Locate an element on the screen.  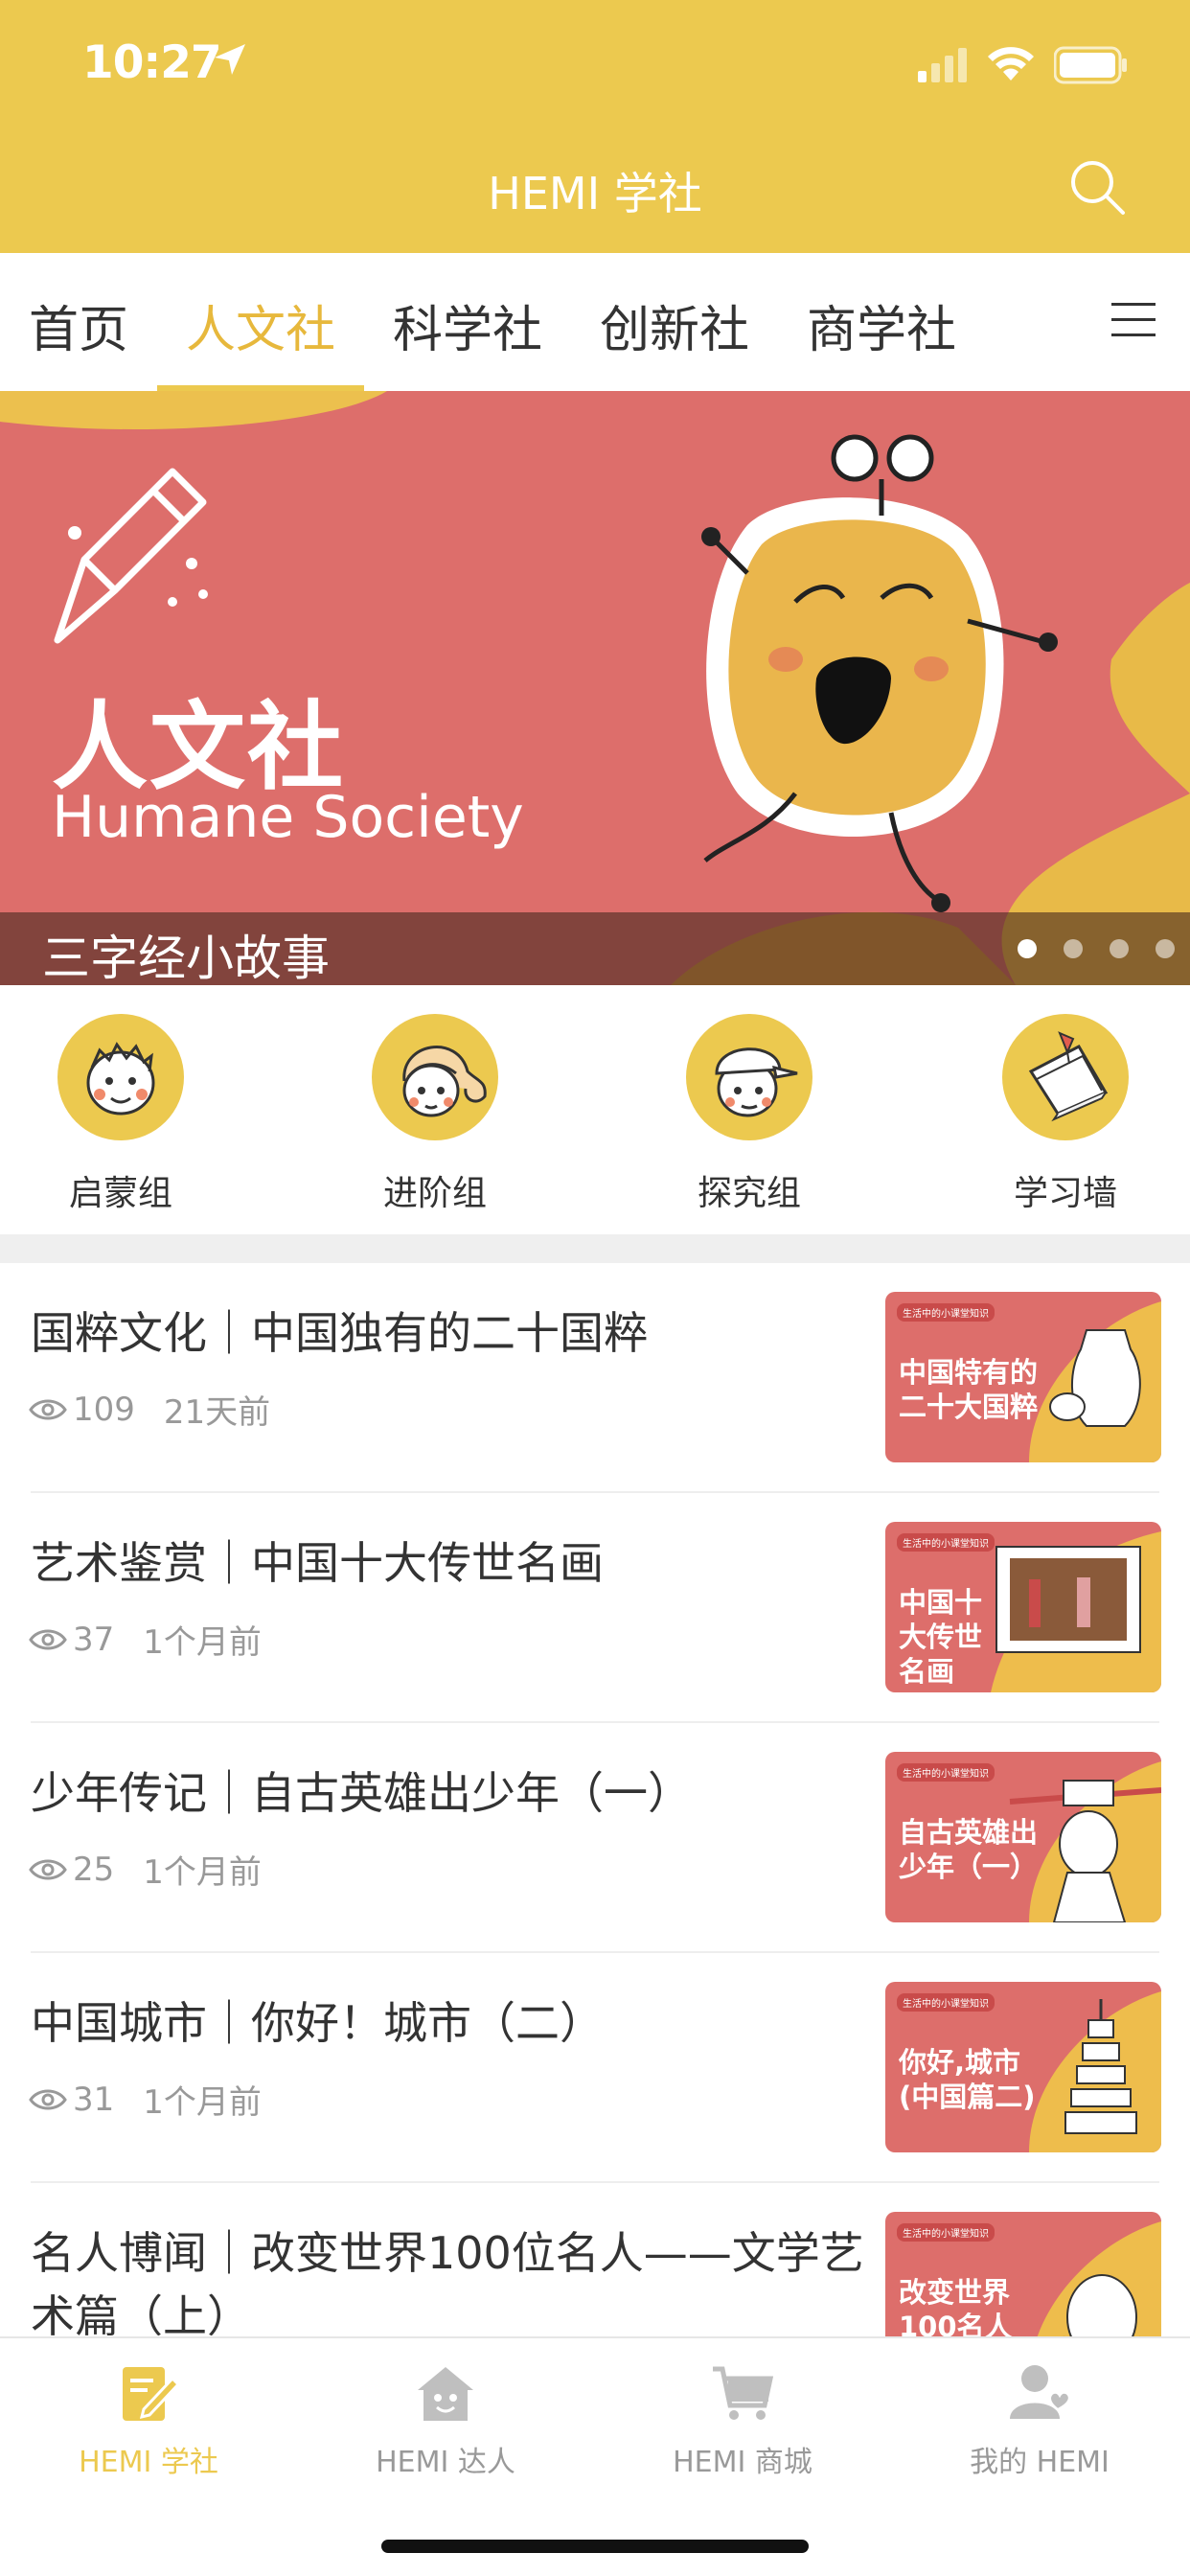
battery-icon is located at coordinates (1091, 65).